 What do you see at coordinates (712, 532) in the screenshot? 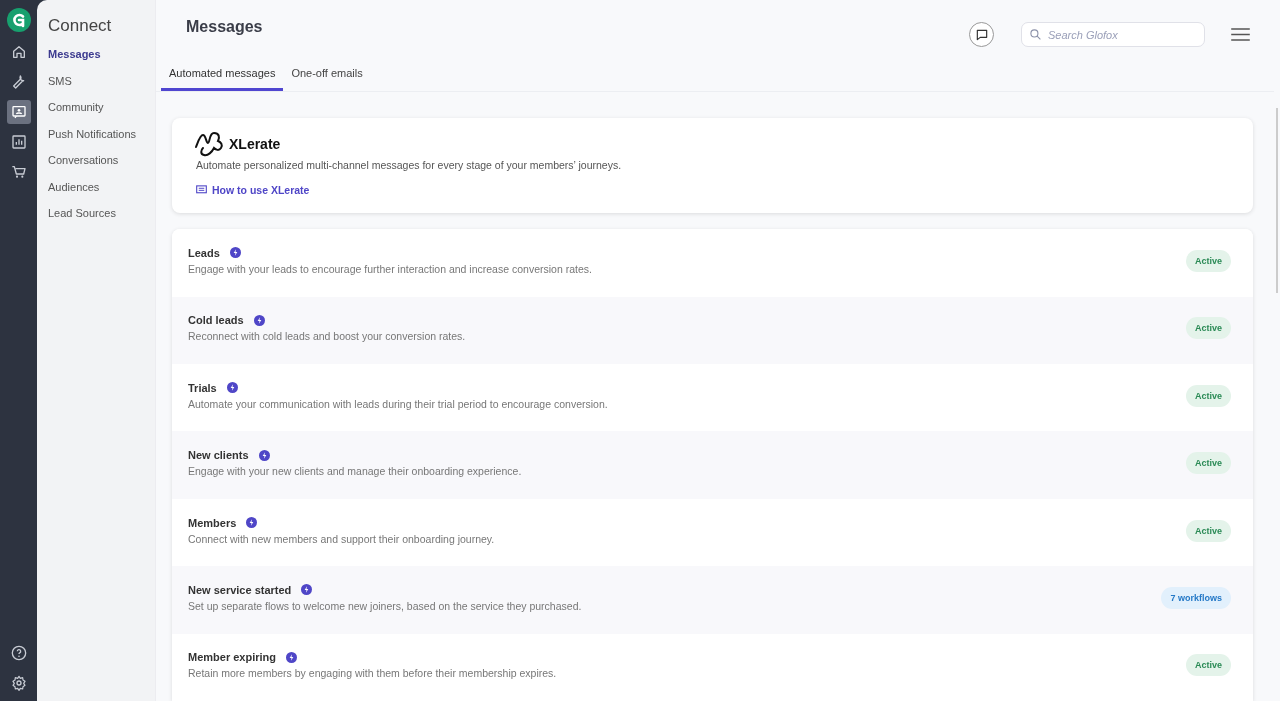
I see `journey-row: Members Connect with new members and support their onboarding journey. Active` at bounding box center [712, 532].